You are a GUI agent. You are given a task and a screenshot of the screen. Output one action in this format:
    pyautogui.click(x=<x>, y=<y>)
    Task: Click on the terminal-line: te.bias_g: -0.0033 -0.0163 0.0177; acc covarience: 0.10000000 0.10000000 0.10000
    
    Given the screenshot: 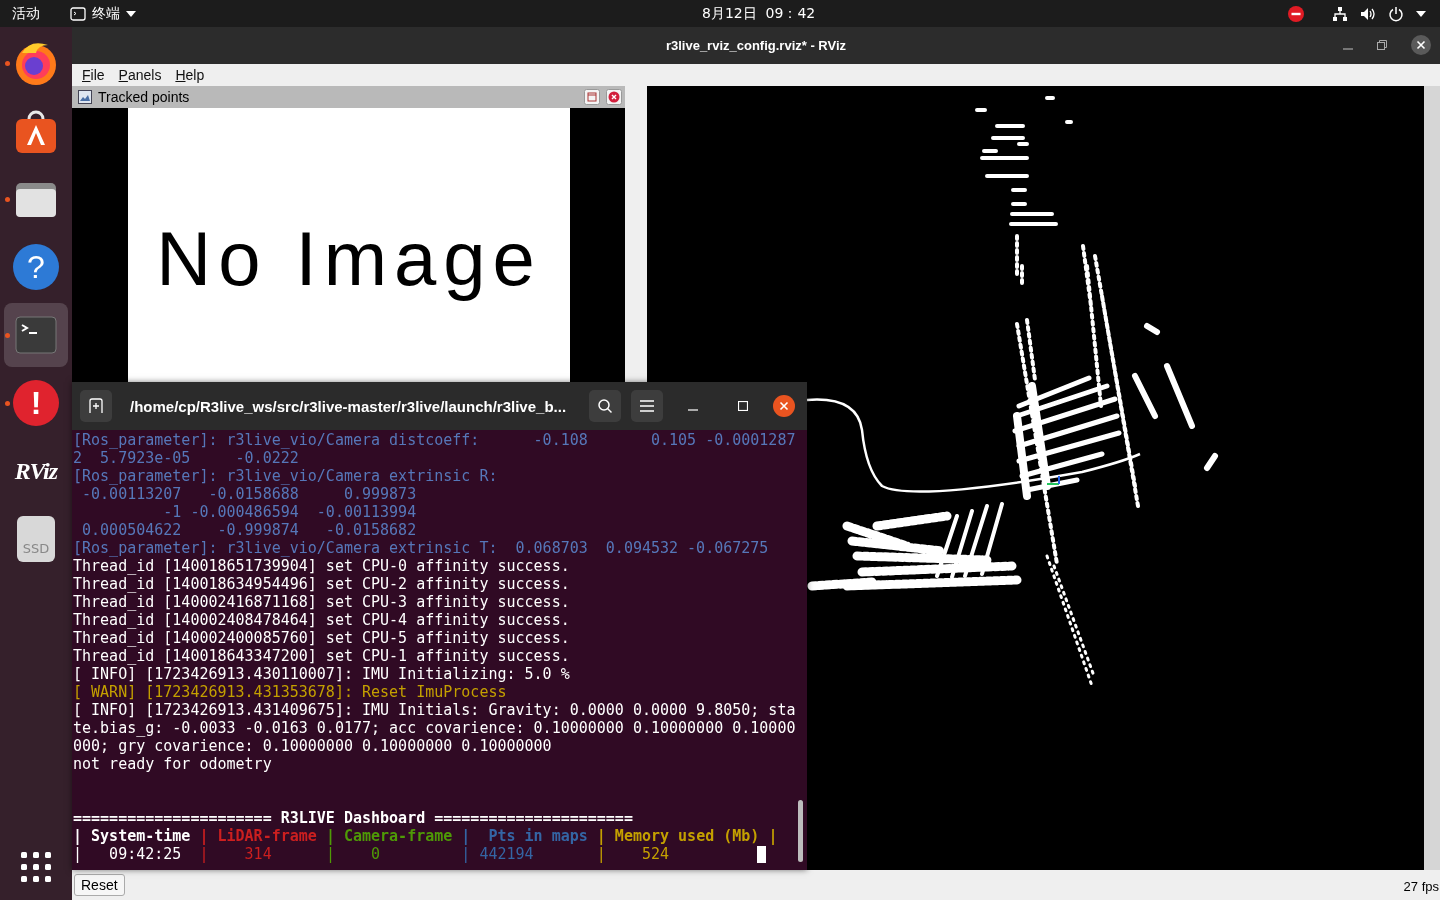 What is the action you would take?
    pyautogui.click(x=435, y=728)
    